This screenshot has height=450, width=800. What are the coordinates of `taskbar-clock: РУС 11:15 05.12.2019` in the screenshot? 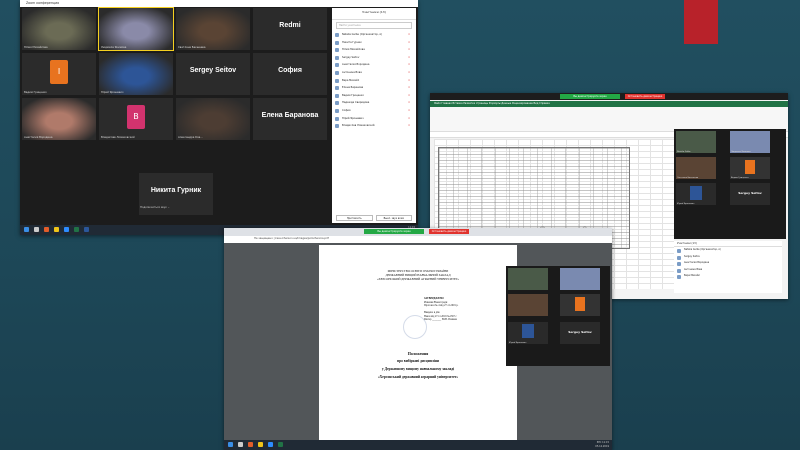 It's located at (602, 444).